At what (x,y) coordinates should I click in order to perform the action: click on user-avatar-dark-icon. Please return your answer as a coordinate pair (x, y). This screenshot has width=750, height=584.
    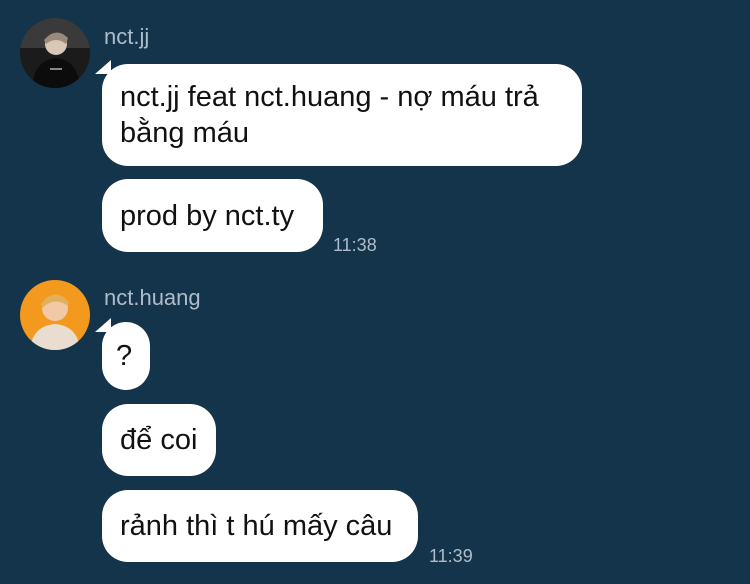
    Looking at the image, I should click on (55, 53).